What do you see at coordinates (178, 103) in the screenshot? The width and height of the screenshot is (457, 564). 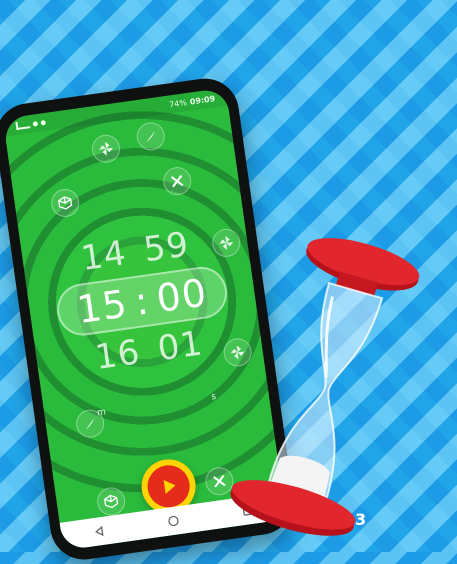 I see `battery-percent: 74%` at bounding box center [178, 103].